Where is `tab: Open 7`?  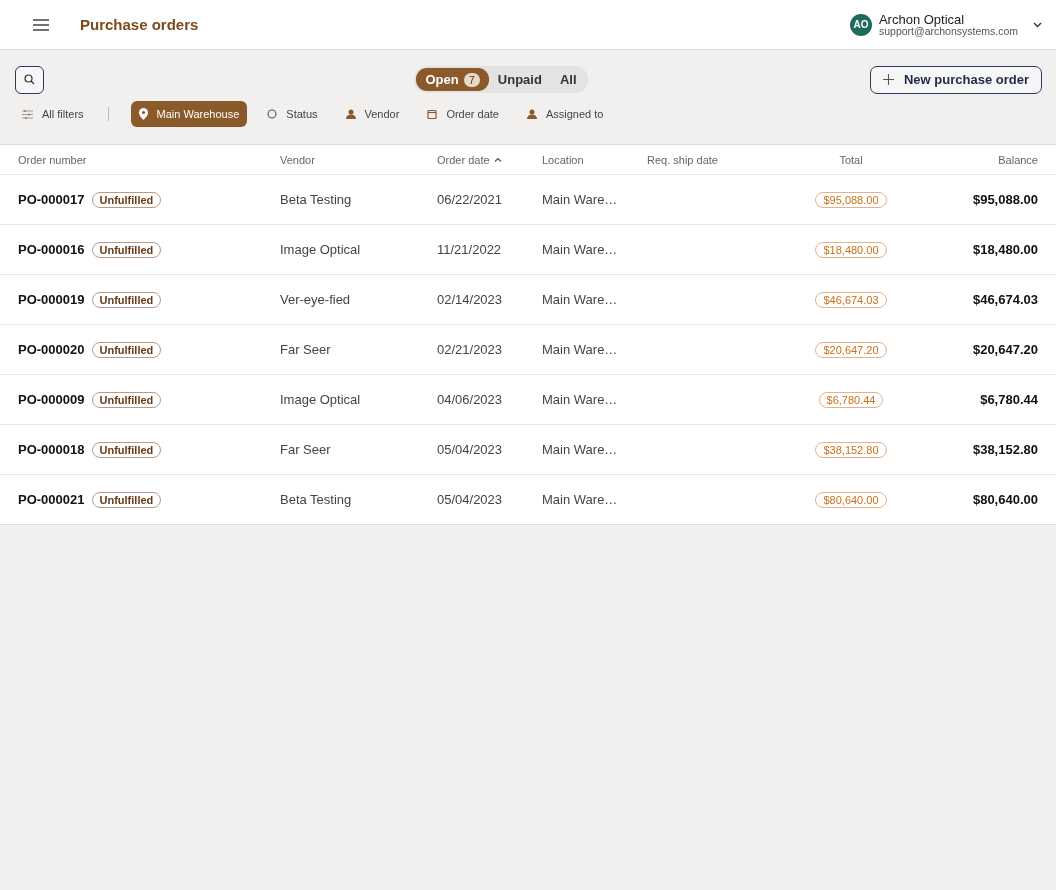
tab: Open 7 is located at coordinates (452, 79).